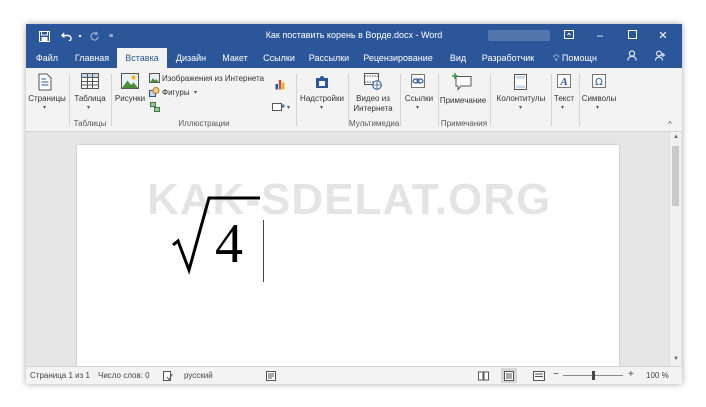 This screenshot has width=706, height=407. I want to click on pictures-icon, so click(130, 81).